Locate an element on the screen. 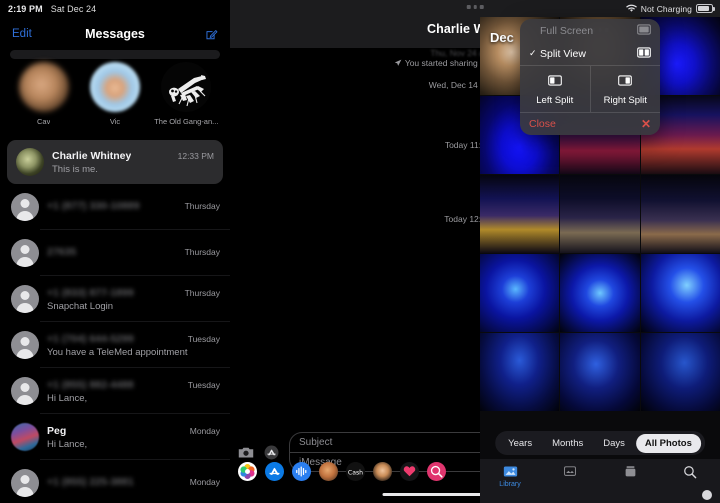 The width and height of the screenshot is (720, 503). tab-search is located at coordinates (690, 473).